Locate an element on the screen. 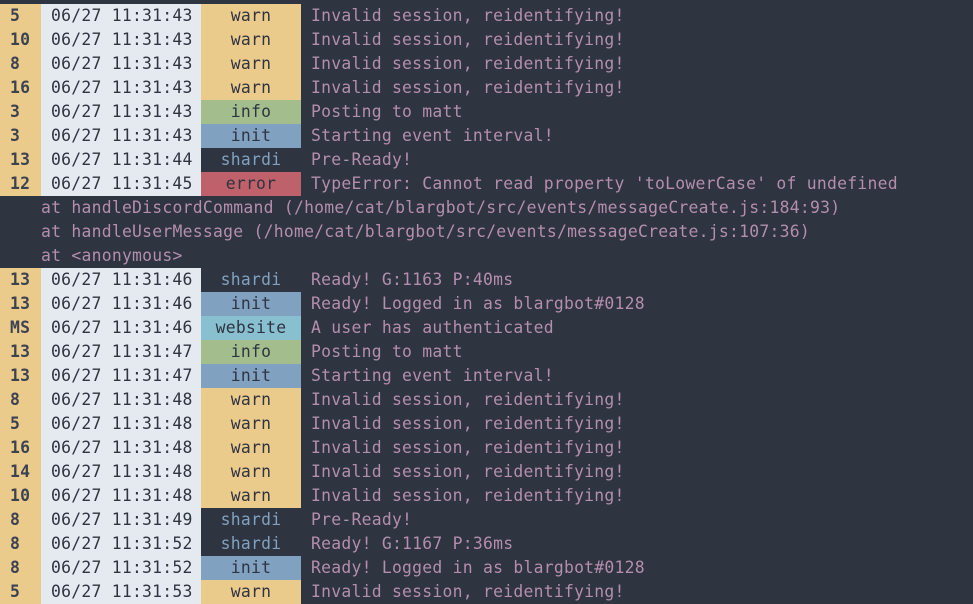  shard-id: 12 is located at coordinates (20, 184).